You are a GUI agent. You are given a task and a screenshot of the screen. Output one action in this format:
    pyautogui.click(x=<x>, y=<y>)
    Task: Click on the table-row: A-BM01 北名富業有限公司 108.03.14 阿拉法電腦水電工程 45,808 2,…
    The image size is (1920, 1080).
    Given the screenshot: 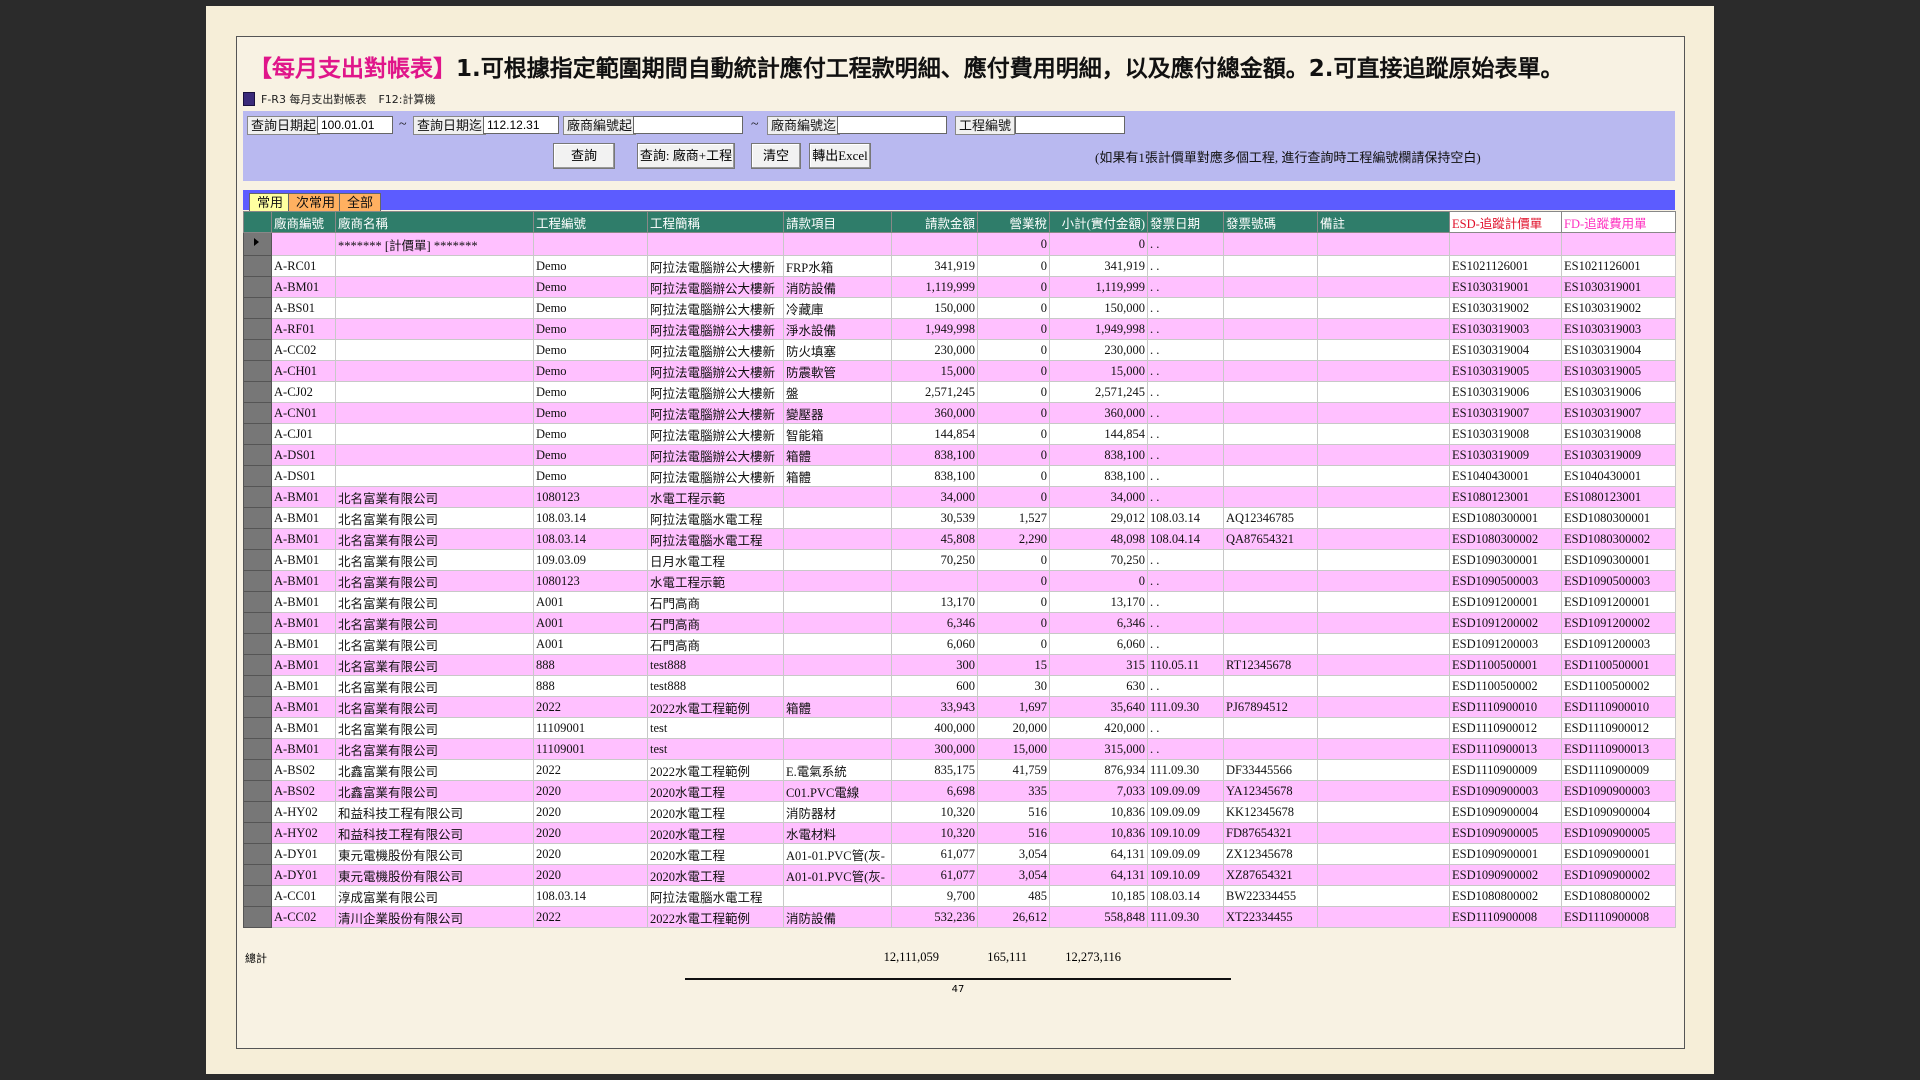 What is the action you would take?
    pyautogui.click(x=959, y=539)
    